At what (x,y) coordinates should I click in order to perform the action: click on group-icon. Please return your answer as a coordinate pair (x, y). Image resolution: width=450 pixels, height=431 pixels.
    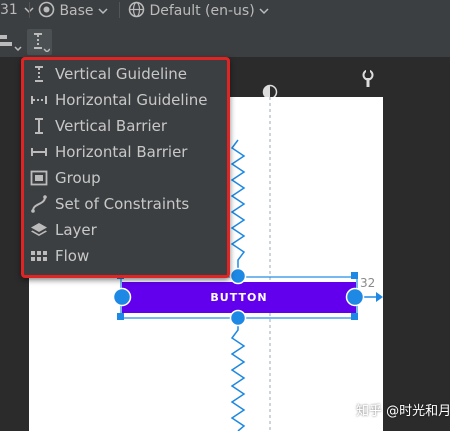
    Looking at the image, I should click on (39, 178).